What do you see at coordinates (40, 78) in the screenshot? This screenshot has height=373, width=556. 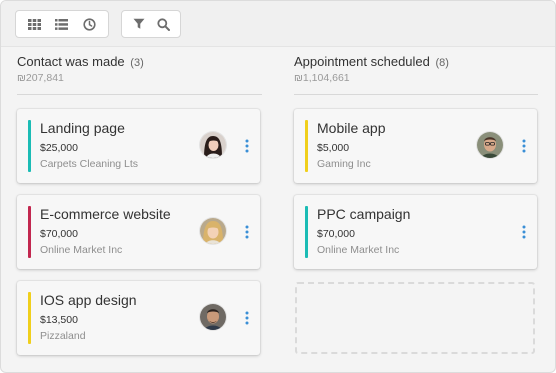 I see `column-total: ₪207,841` at bounding box center [40, 78].